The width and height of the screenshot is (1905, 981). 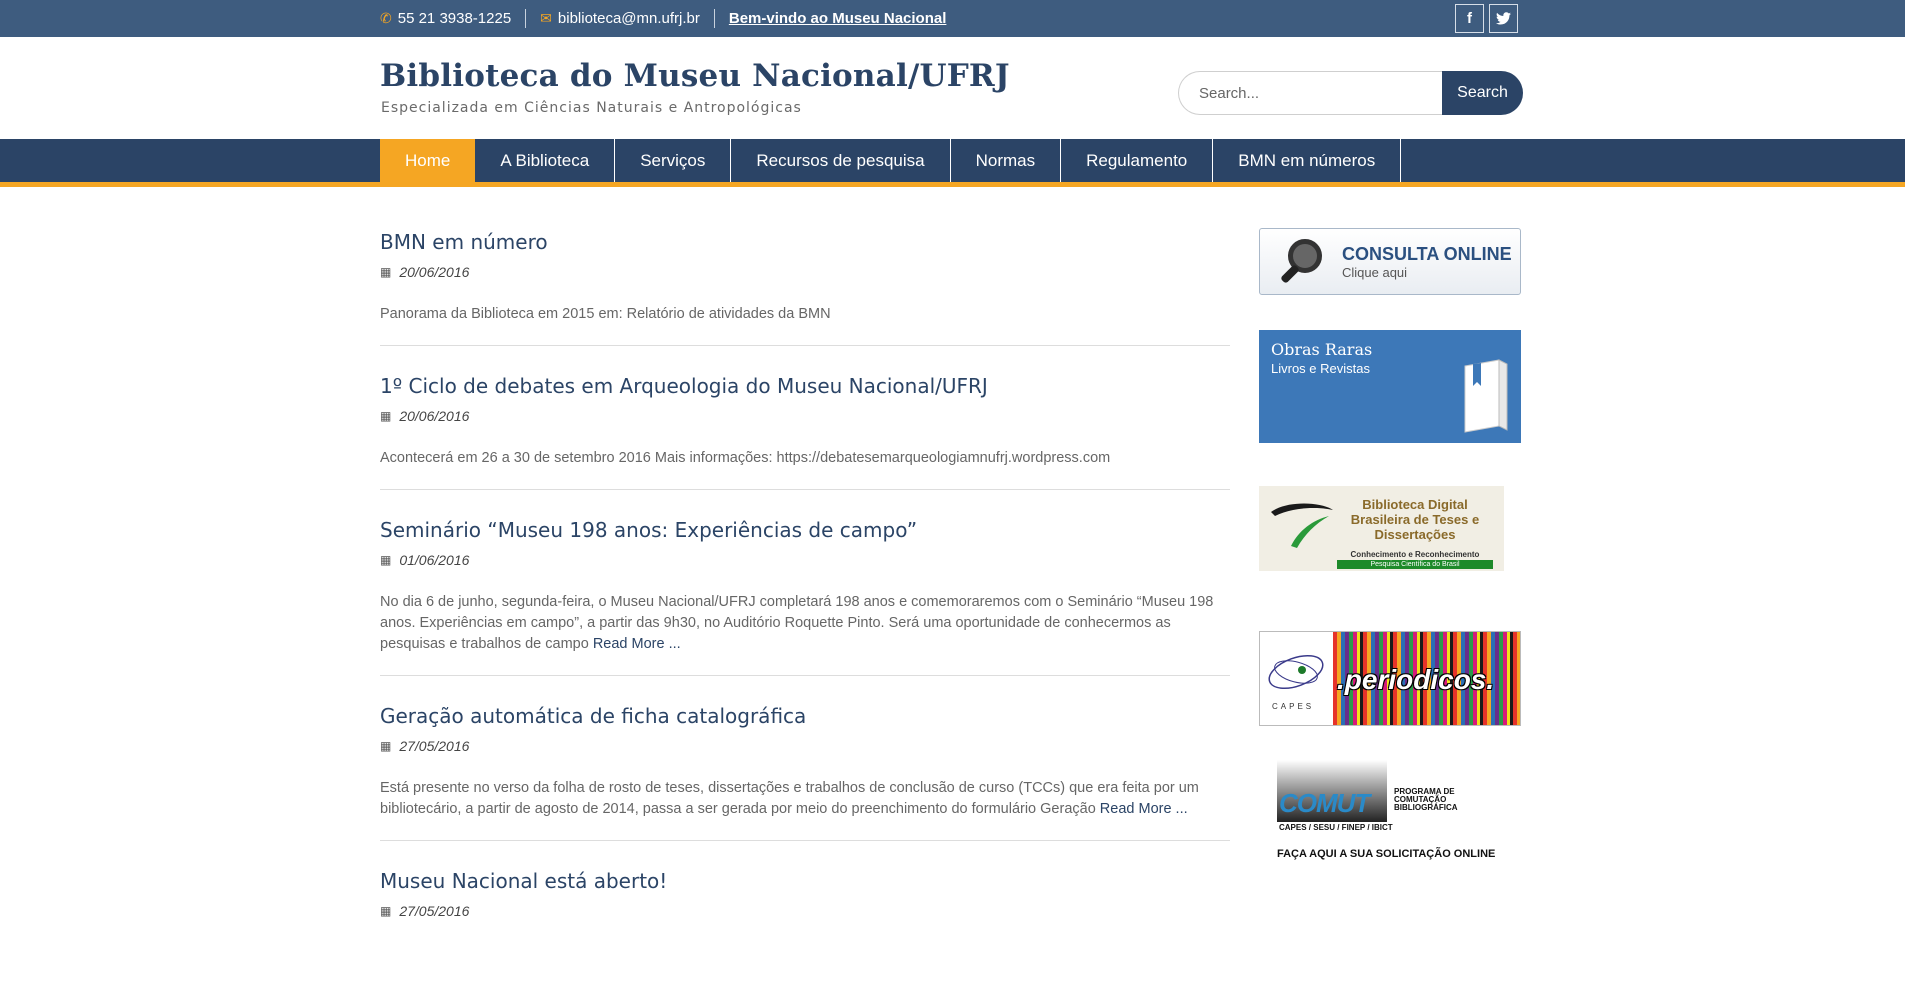 I want to click on capes-label: CAPES, so click(x=1293, y=706).